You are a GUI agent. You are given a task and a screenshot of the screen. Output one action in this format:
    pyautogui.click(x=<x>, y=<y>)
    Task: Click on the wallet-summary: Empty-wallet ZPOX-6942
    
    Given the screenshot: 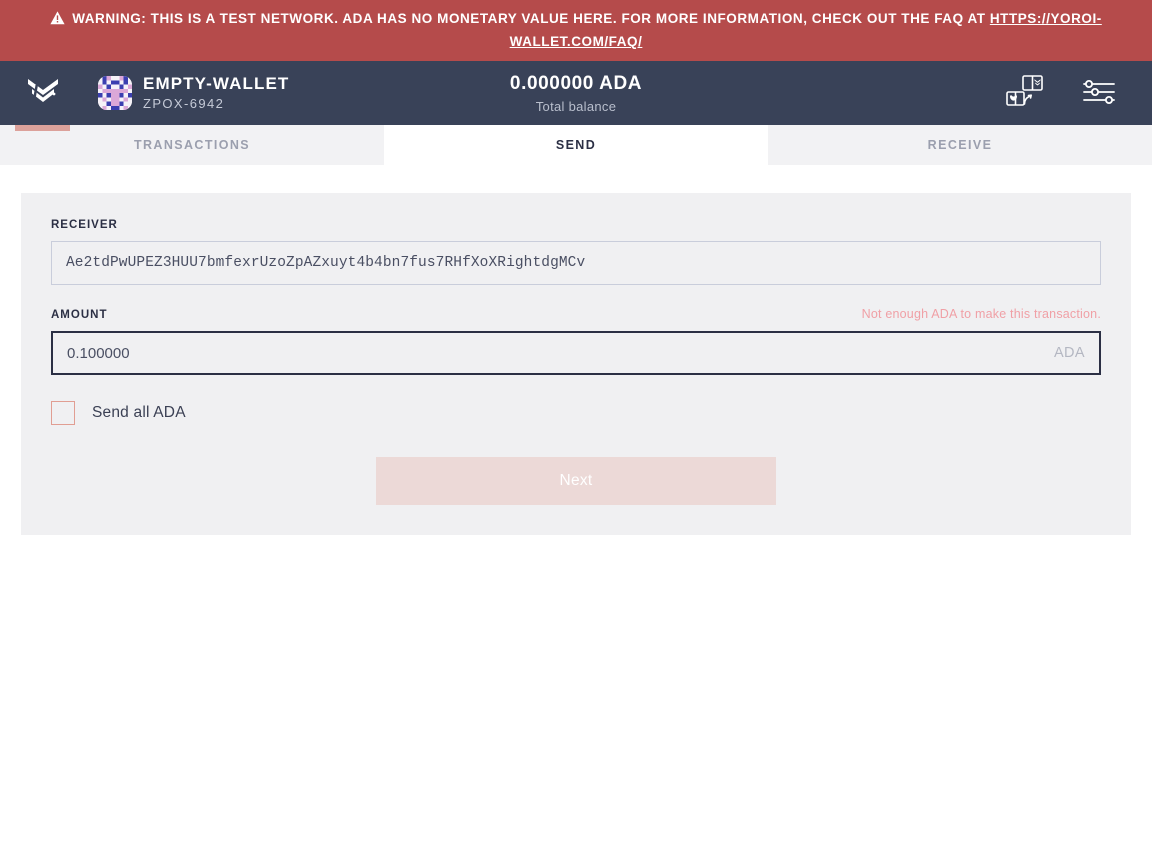 What is the action you would take?
    pyautogui.click(x=194, y=92)
    